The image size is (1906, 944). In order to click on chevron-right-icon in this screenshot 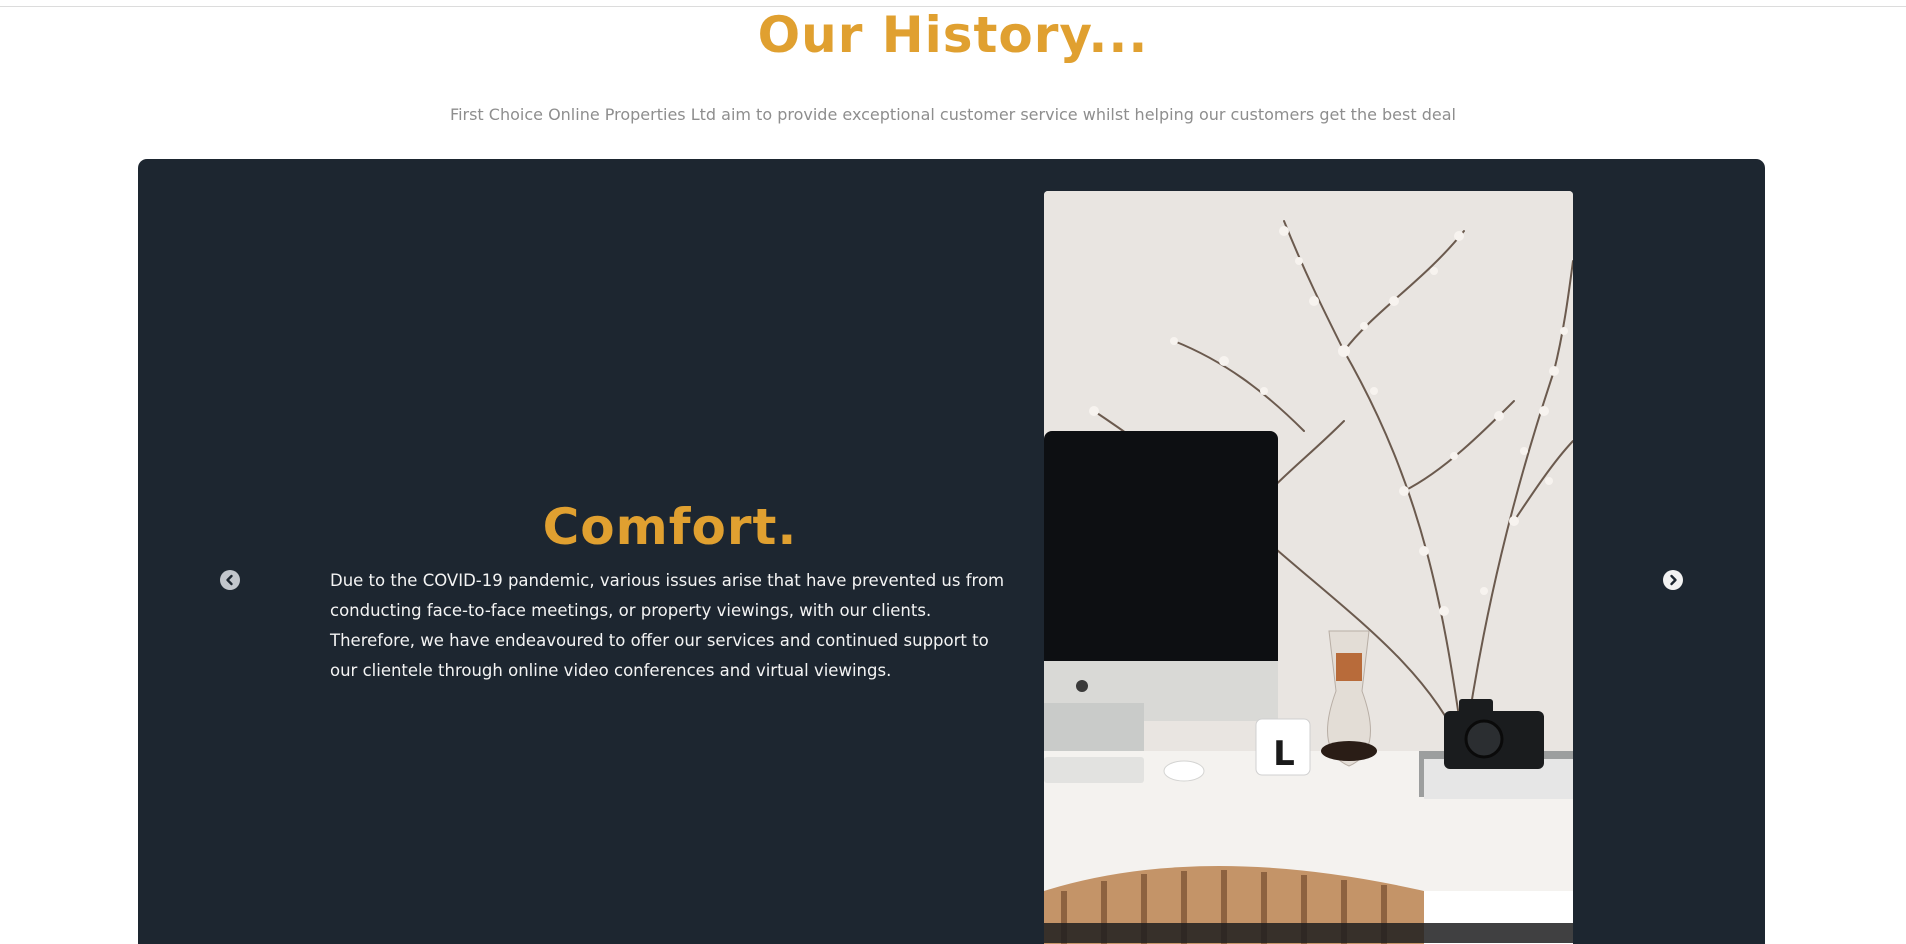, I will do `click(1673, 580)`.